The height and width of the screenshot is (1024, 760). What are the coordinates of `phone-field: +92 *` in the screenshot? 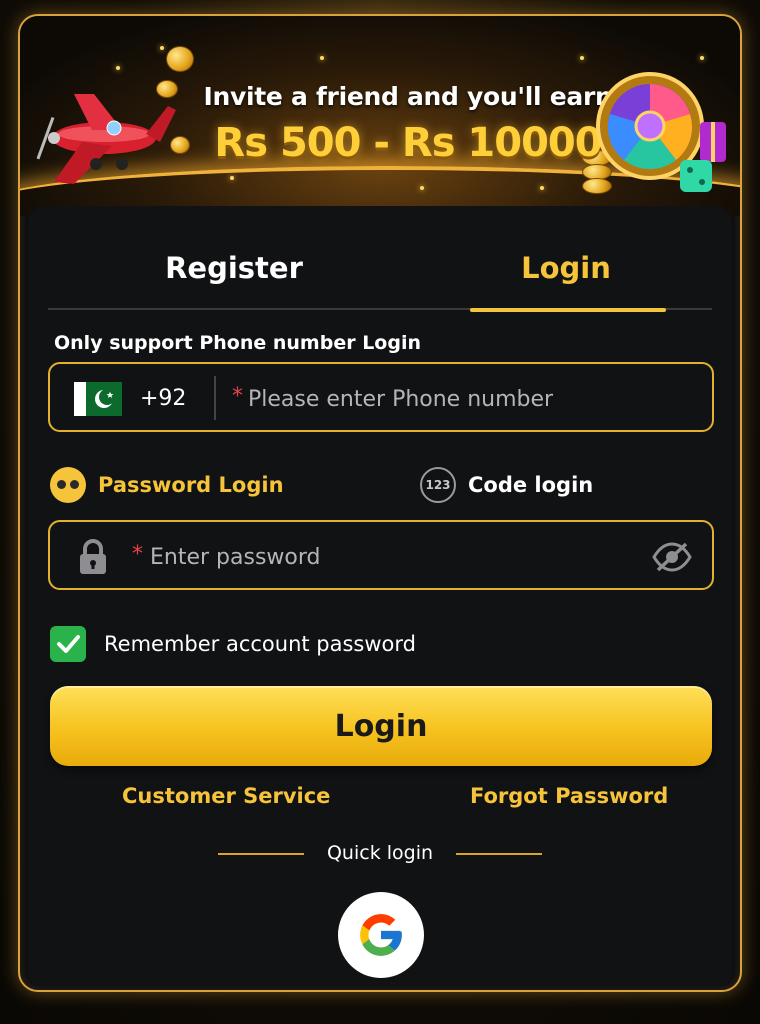 It's located at (381, 397).